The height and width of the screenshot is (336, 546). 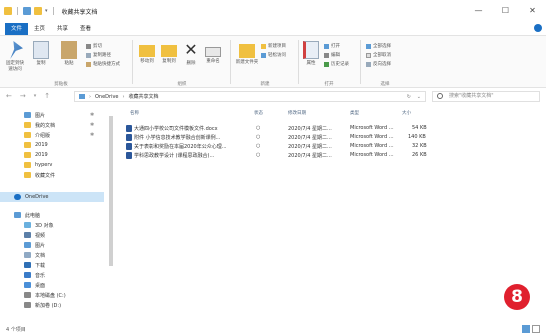 What do you see at coordinates (52, 285) in the screenshot?
I see `nav-item-desktop: 桌面` at bounding box center [52, 285].